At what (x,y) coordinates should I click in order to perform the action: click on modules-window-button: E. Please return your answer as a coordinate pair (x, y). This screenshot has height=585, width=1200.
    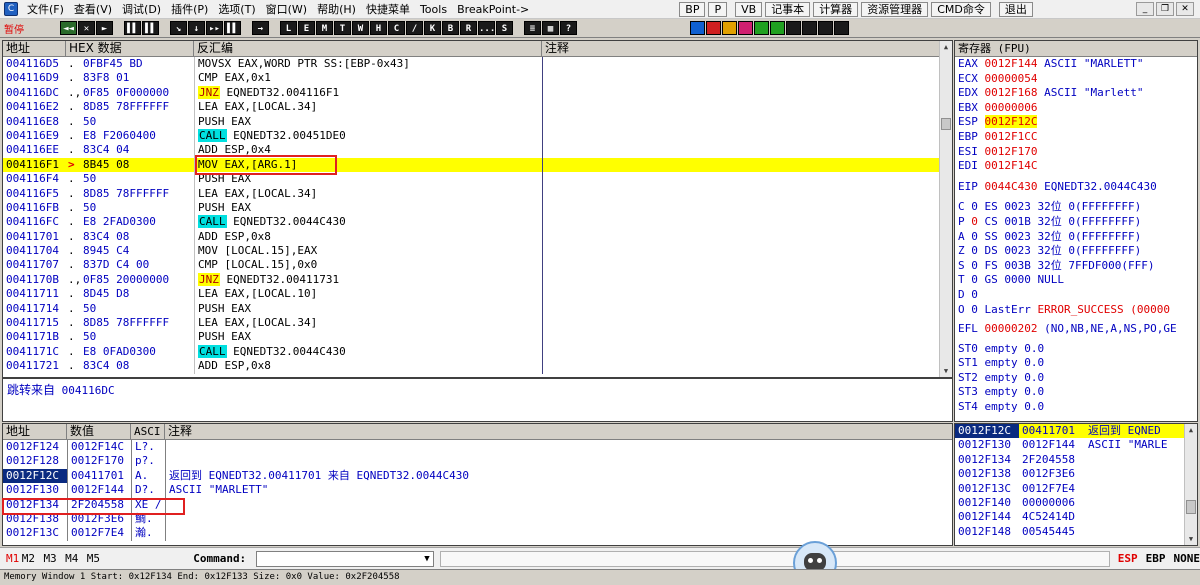
    Looking at the image, I should click on (306, 28).